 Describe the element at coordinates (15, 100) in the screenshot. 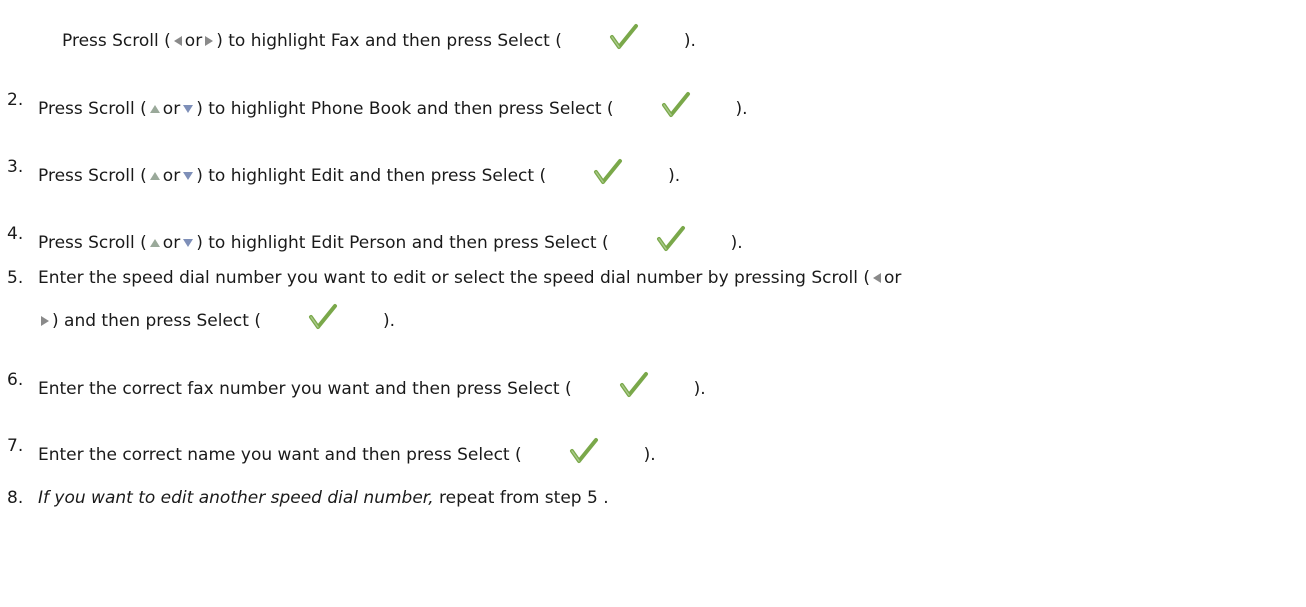

I see `step-number: 2.` at that location.